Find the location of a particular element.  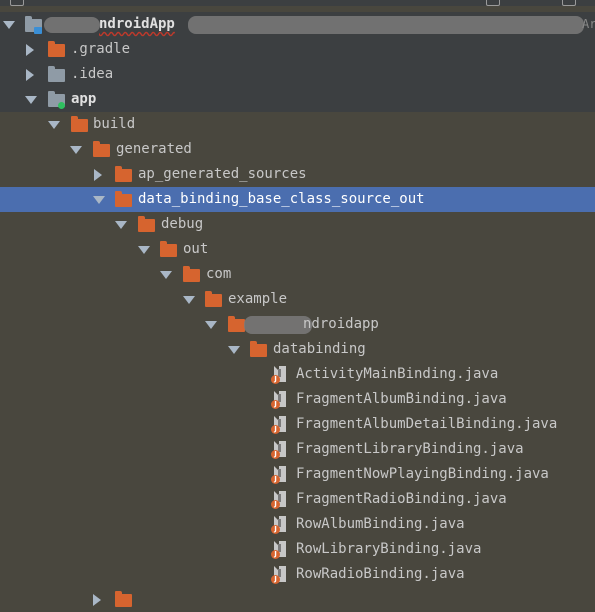

tree-label-androidapp: ndroidapp is located at coordinates (341, 324).